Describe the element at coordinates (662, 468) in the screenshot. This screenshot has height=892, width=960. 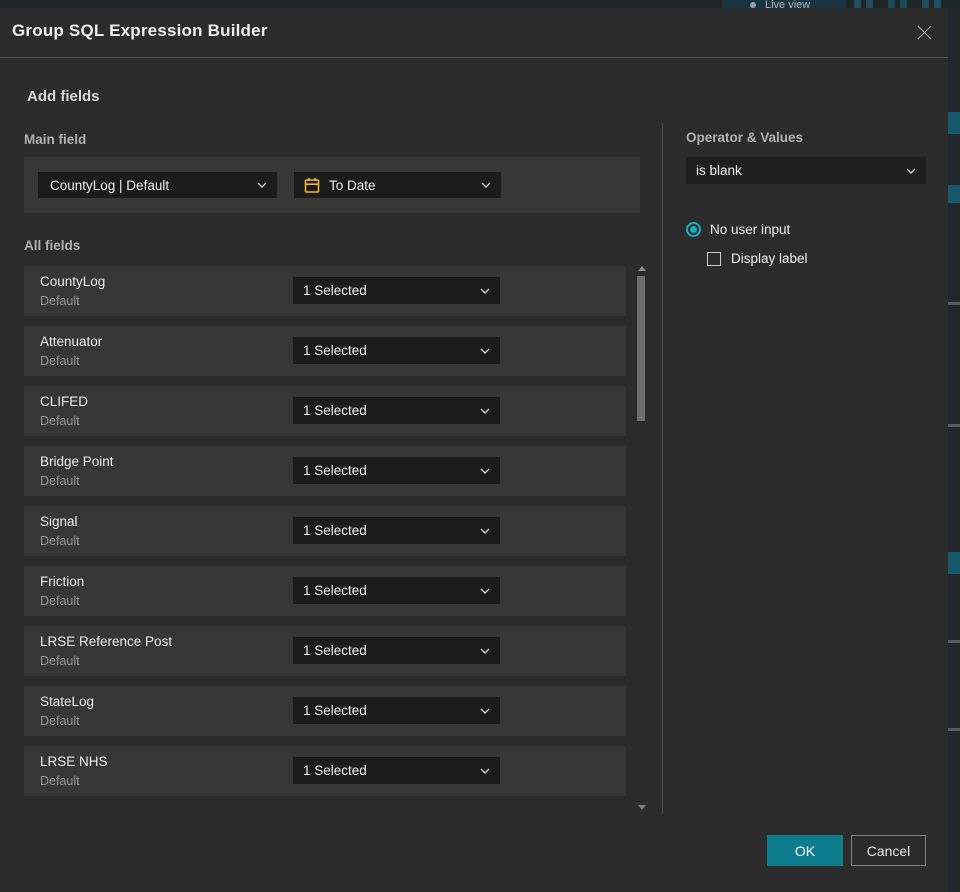
I see `vertical-divider` at that location.